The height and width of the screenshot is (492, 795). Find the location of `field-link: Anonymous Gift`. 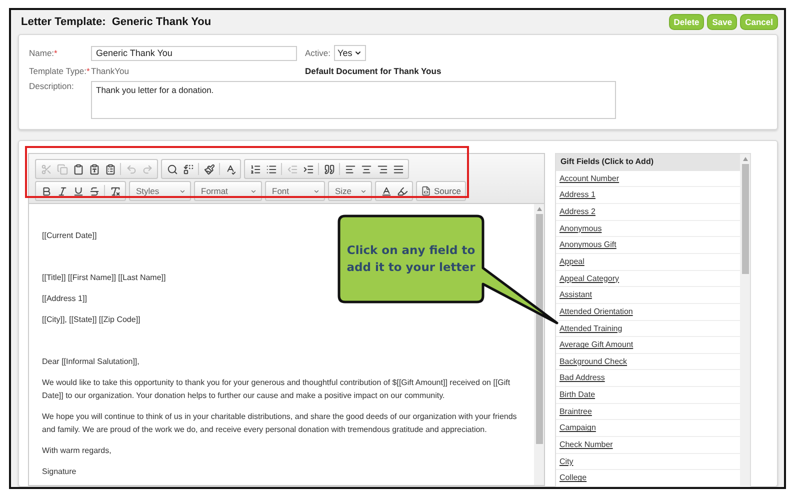

field-link: Anonymous Gift is located at coordinates (648, 245).